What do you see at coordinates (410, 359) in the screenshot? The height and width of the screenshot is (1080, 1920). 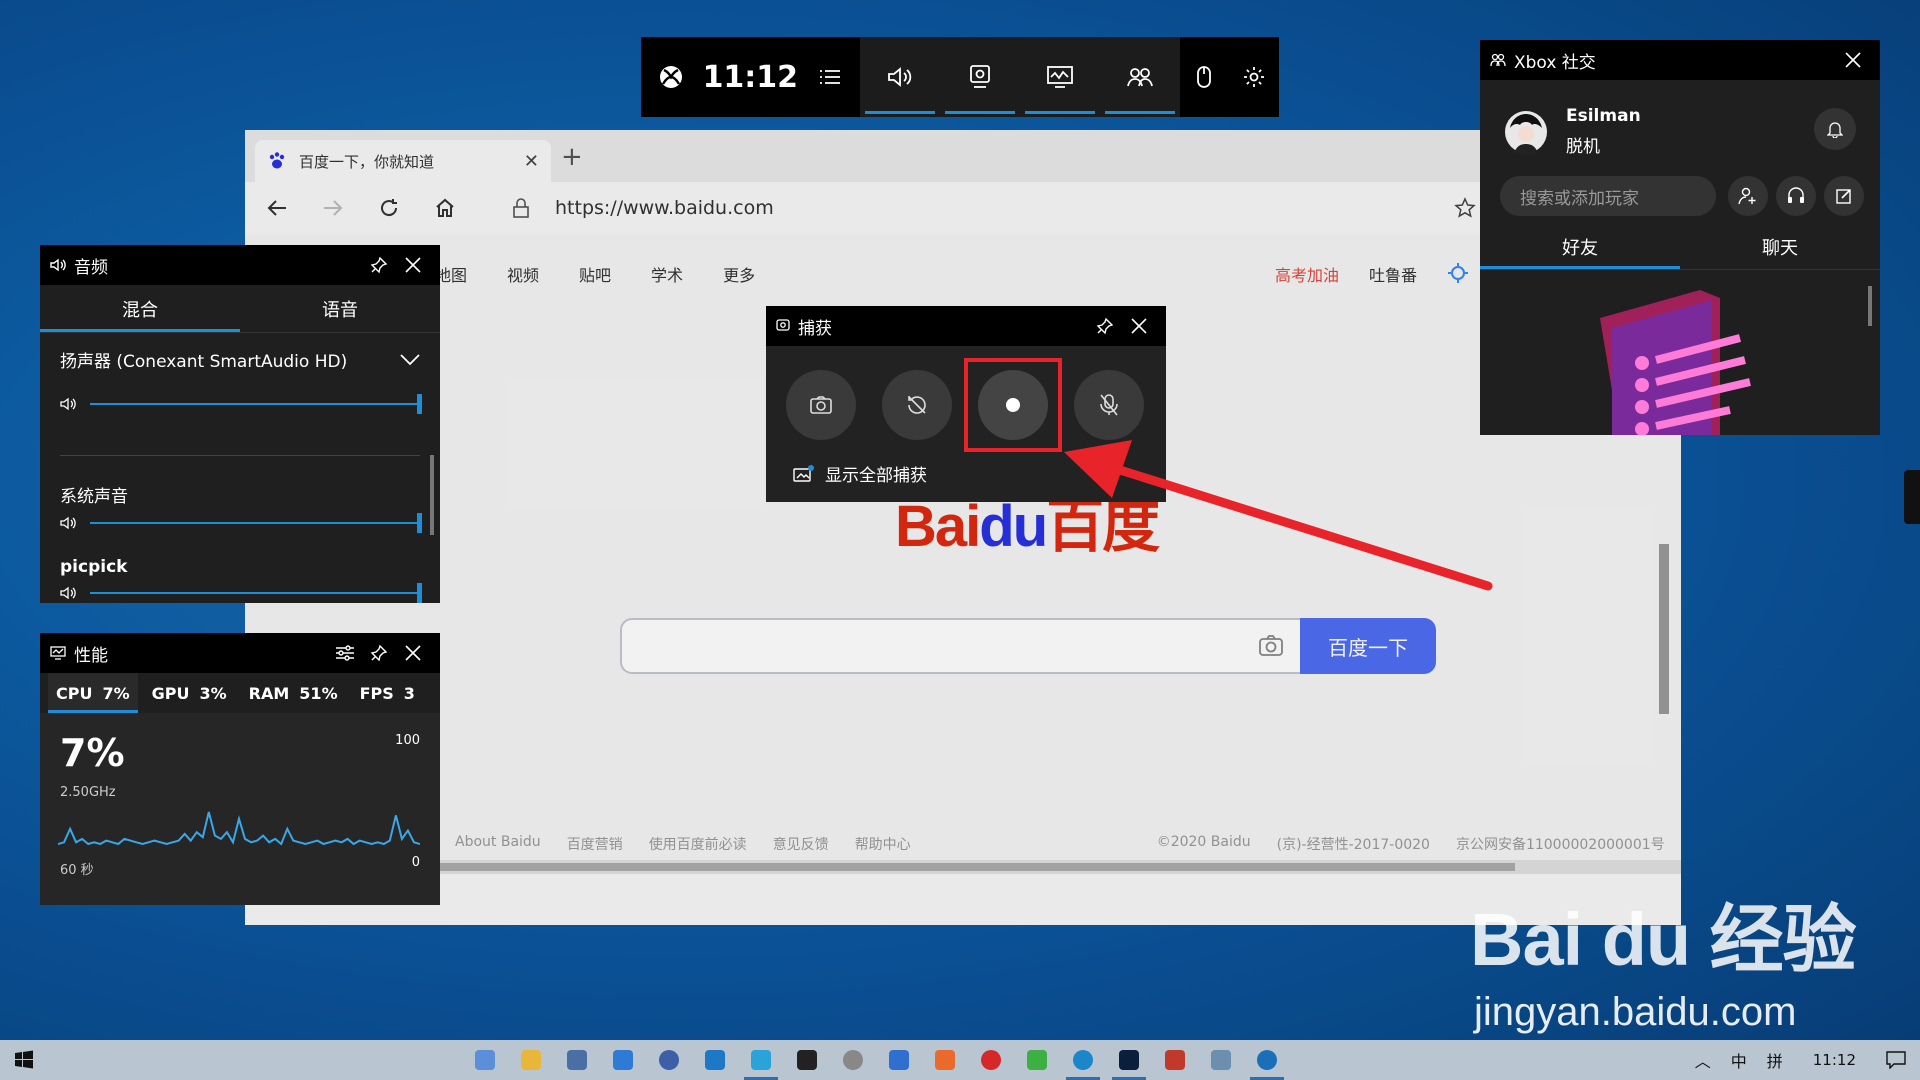 I see `chevron-down-icon` at bounding box center [410, 359].